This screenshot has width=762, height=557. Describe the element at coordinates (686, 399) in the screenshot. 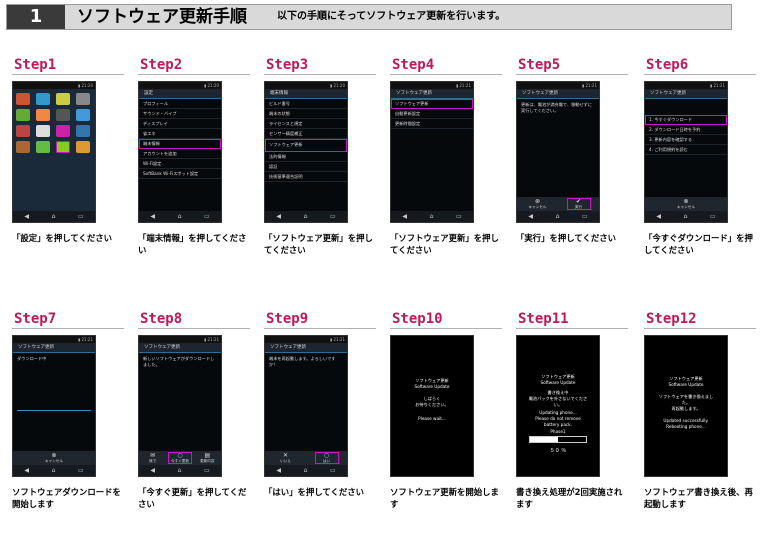

I see `screen-text: ソフトウェアを書き換えました。` at that location.